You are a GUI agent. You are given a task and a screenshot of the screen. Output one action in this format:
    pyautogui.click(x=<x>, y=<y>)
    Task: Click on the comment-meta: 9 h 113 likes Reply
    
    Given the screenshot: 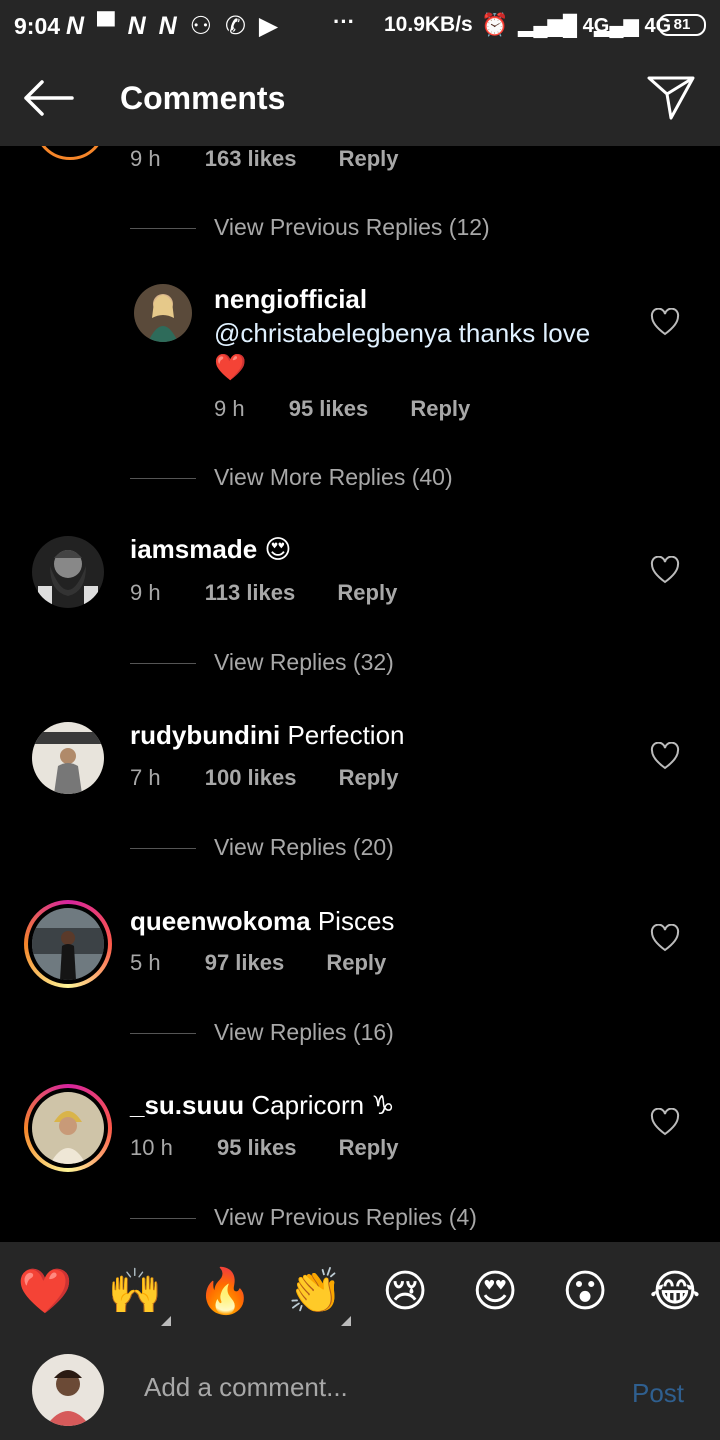 What is the action you would take?
    pyautogui.click(x=263, y=593)
    